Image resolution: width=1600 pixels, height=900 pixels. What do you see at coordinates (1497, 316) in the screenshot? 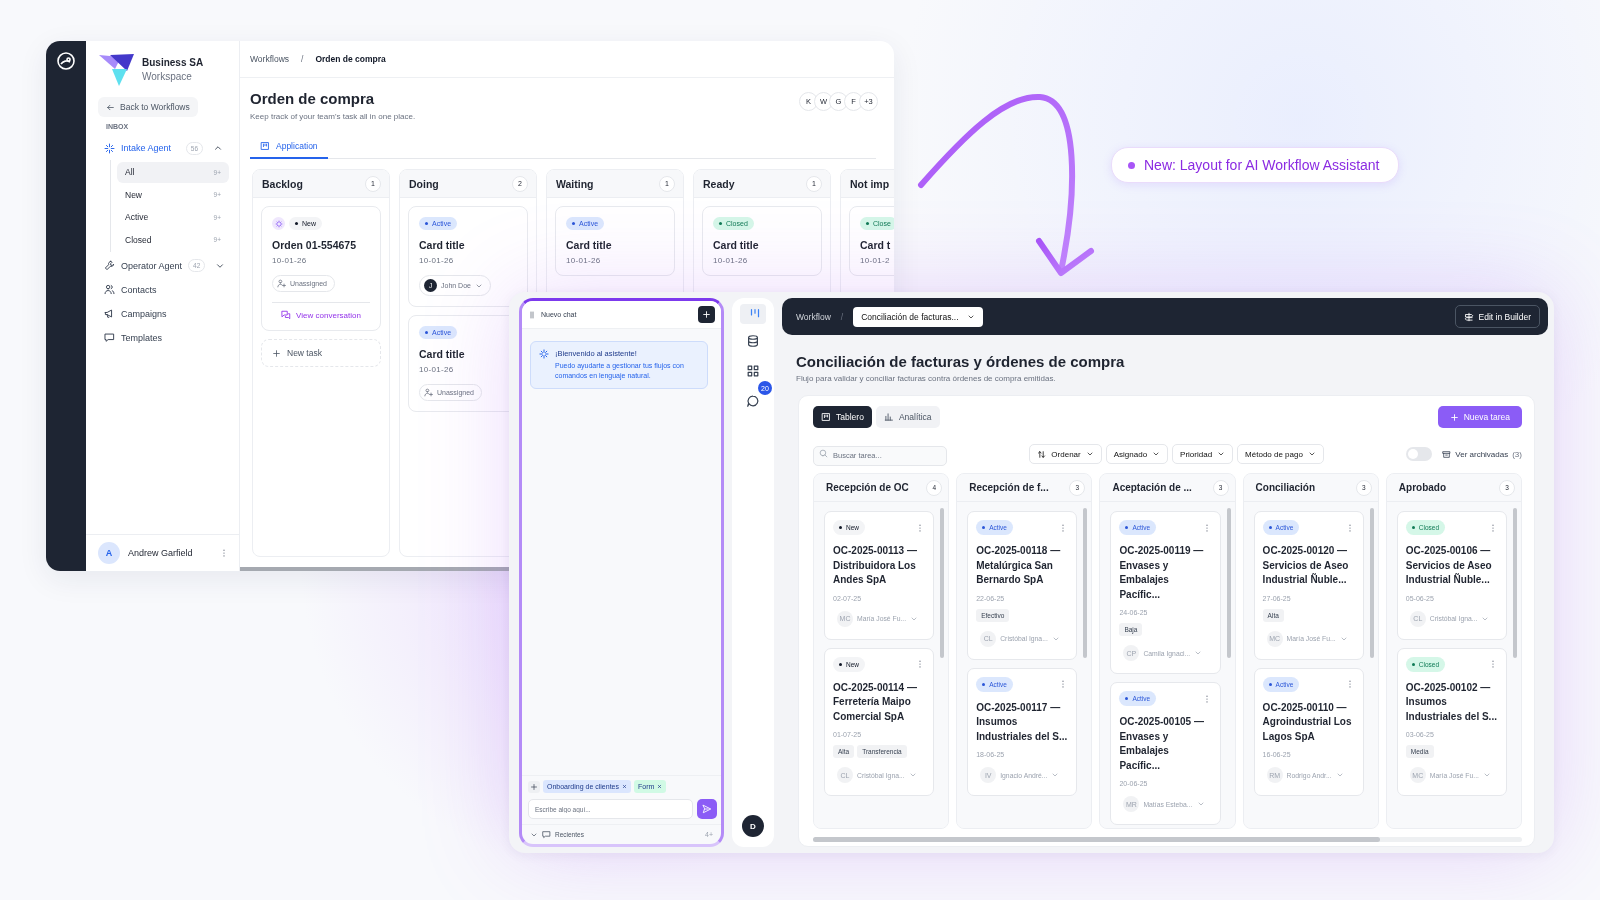
I see `edit-in-builder-button: Edit in Builder` at bounding box center [1497, 316].